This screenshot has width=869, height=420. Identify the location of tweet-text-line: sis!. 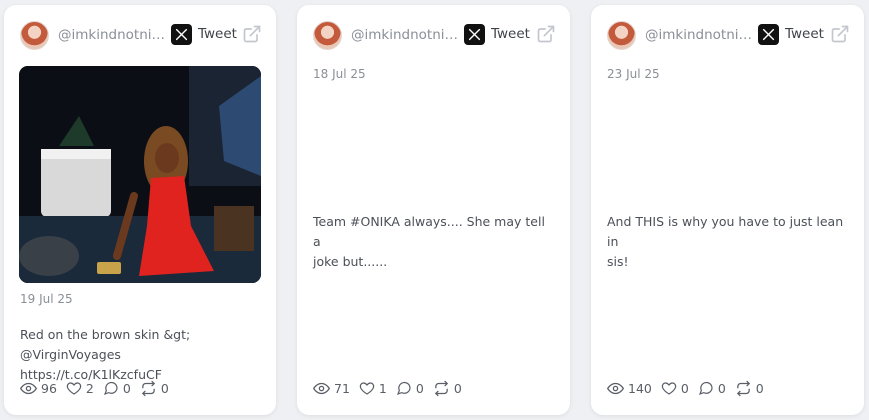
(618, 261).